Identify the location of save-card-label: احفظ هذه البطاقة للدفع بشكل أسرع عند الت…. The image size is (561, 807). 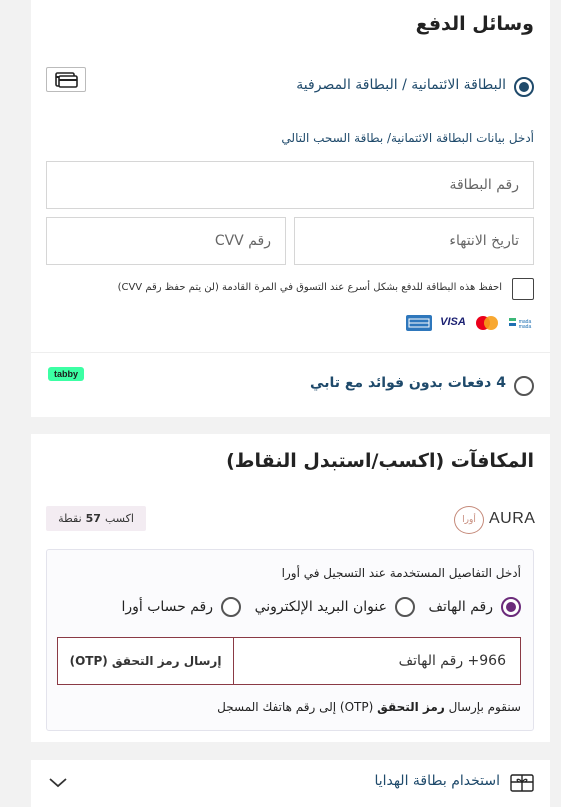
(309, 287).